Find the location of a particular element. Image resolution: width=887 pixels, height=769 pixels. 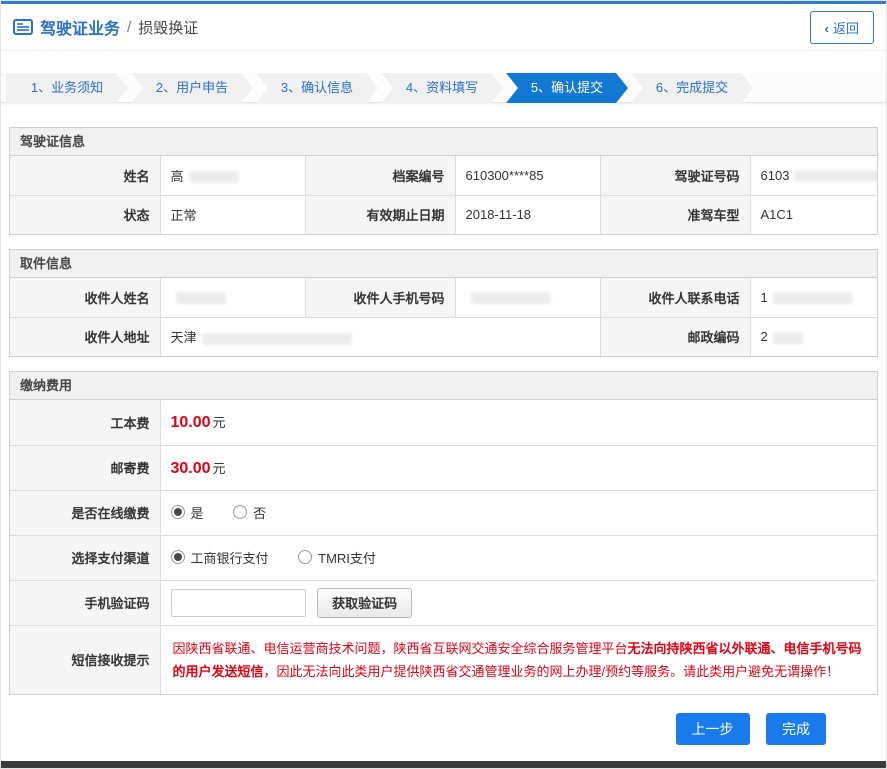

recipient-mobile-value is located at coordinates (527, 298).